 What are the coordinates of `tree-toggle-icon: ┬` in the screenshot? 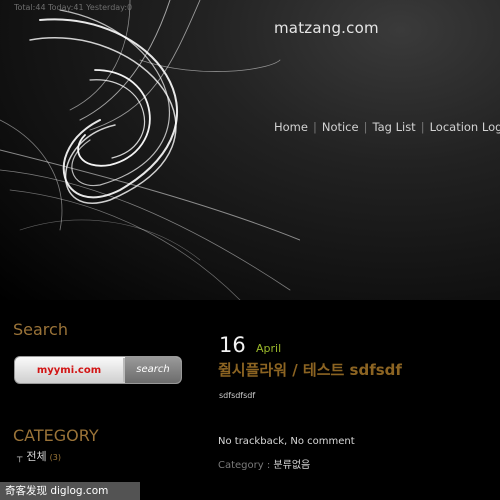 It's located at (19, 458).